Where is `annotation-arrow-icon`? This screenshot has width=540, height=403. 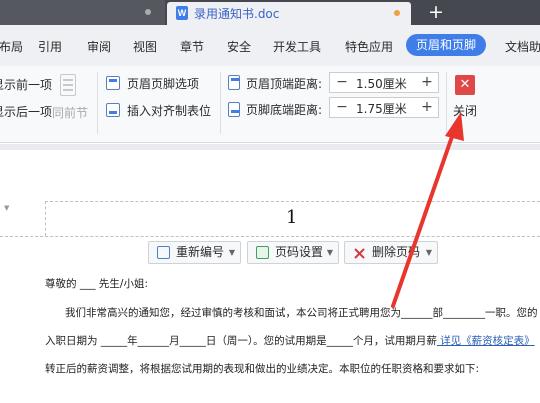
annotation-arrow-icon is located at coordinates (427, 210).